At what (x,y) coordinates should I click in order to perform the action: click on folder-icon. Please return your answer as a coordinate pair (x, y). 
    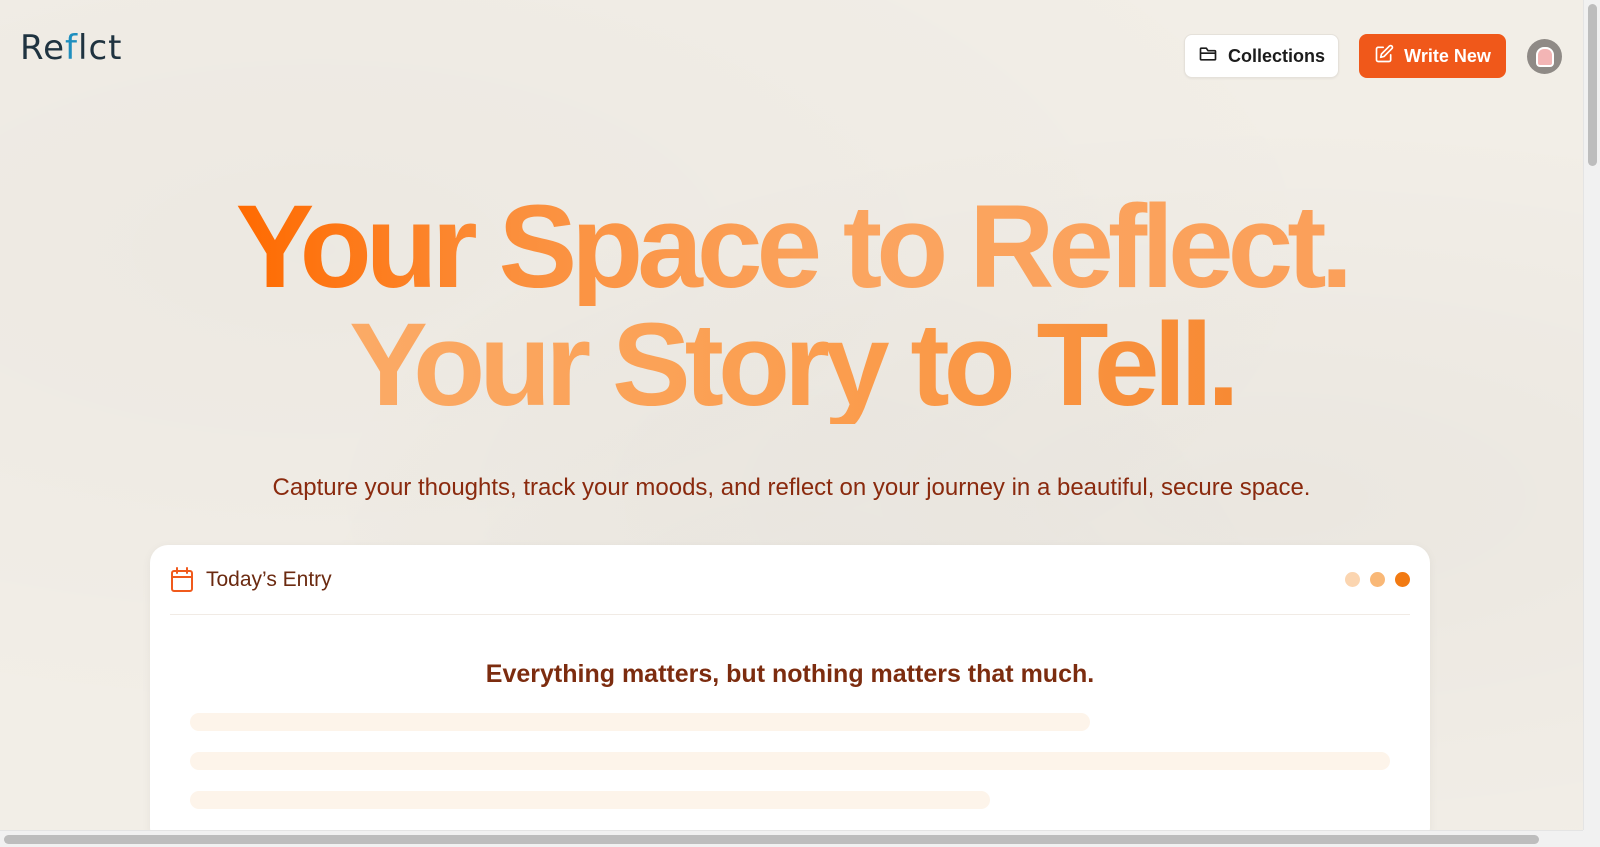
    Looking at the image, I should click on (1208, 56).